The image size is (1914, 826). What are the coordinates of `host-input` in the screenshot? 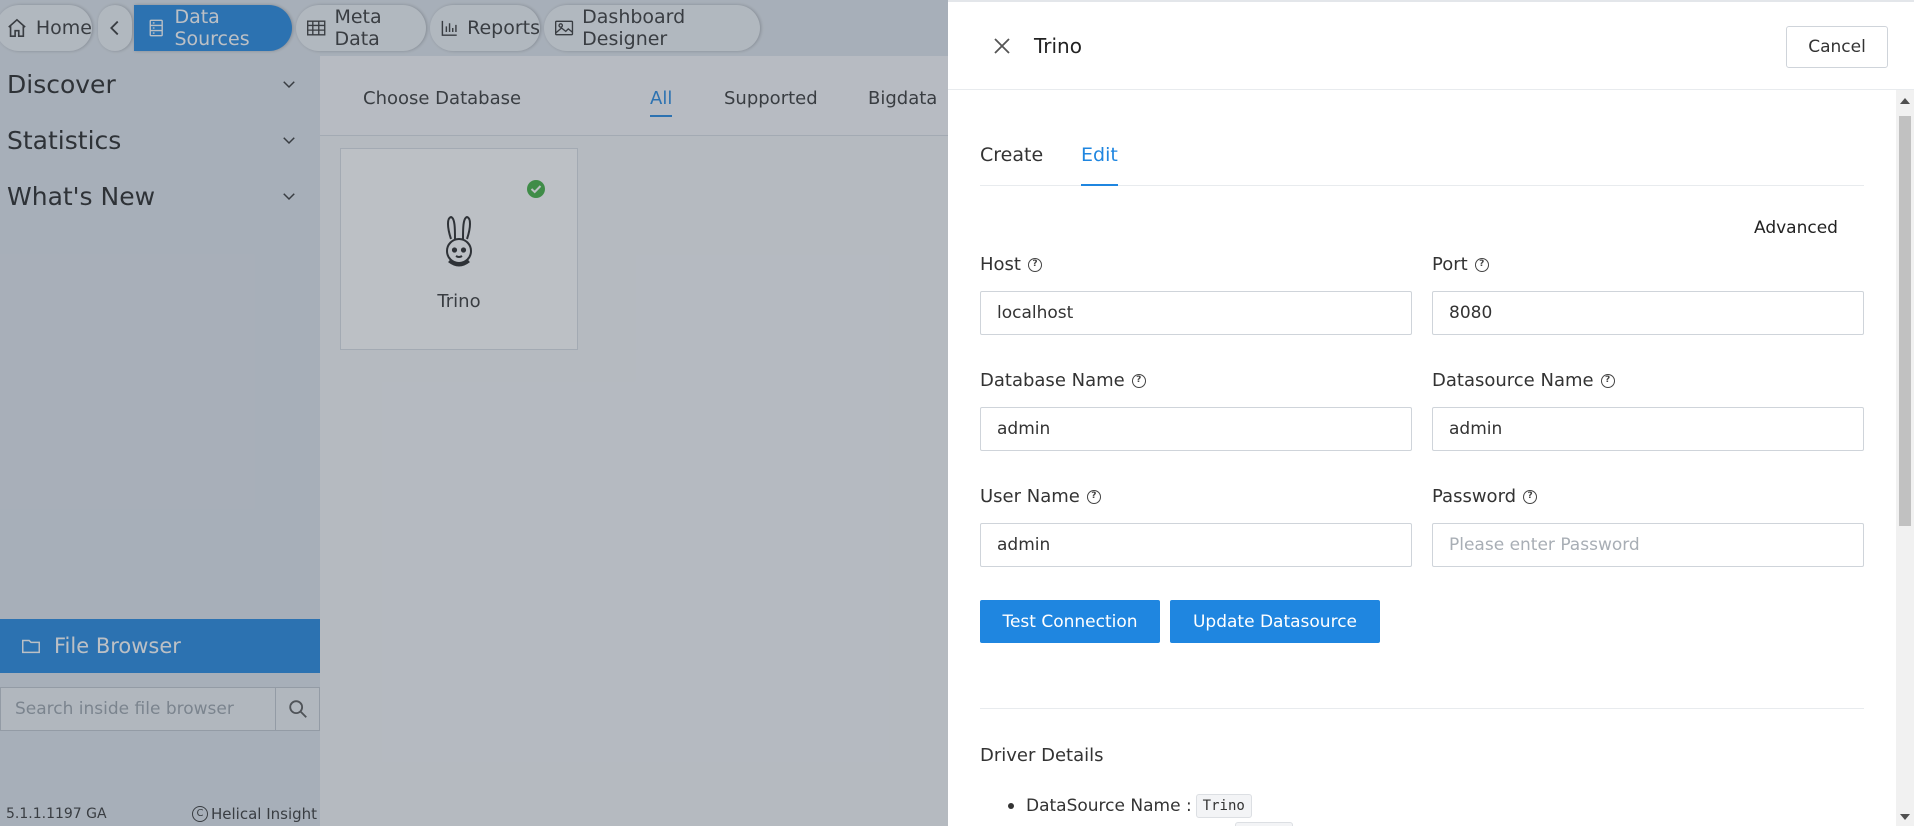 It's located at (1196, 313).